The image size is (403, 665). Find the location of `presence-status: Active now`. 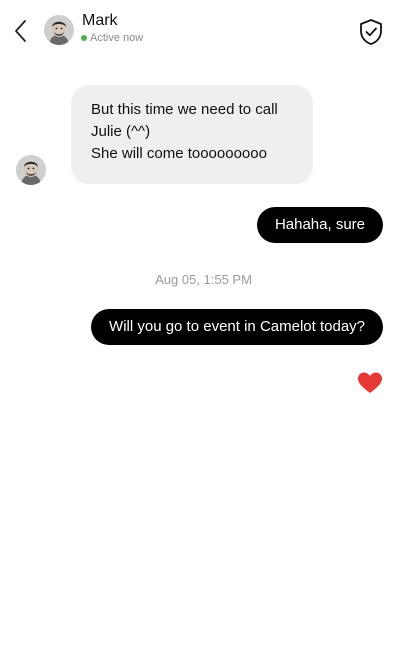

presence-status: Active now is located at coordinates (112, 38).